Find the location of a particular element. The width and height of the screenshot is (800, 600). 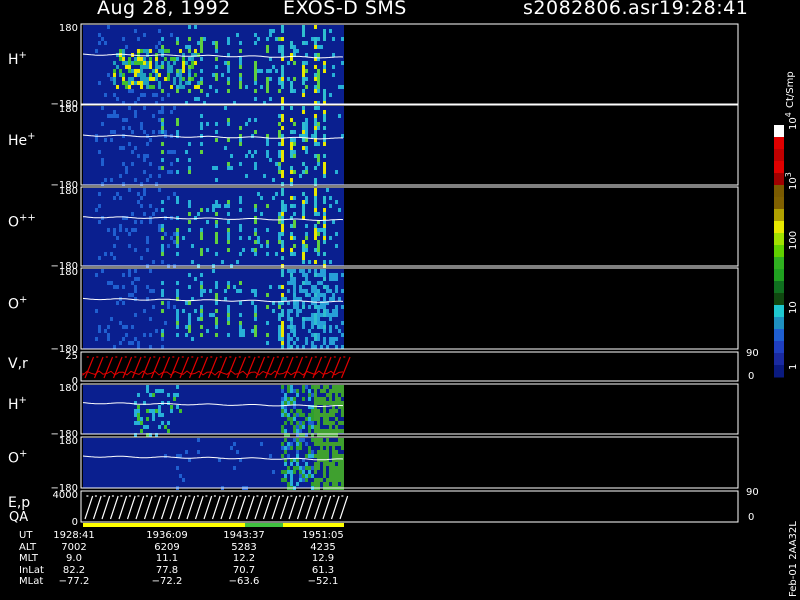

x-axis-row-mlat: MLat −77.2 −72.2 −63.6 −52.1 is located at coordinates (180, 582).